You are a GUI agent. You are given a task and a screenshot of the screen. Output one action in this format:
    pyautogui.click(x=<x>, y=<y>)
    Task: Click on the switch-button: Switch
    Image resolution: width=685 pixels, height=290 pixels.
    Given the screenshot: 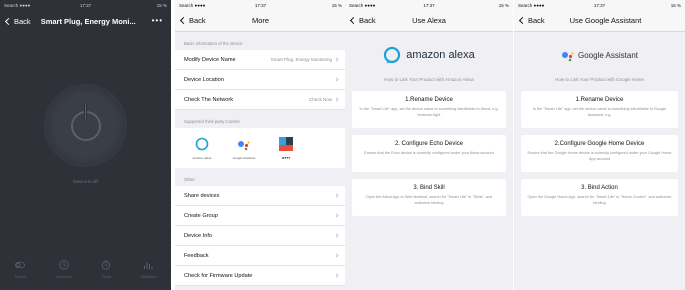 What is the action you would take?
    pyautogui.click(x=20, y=269)
    